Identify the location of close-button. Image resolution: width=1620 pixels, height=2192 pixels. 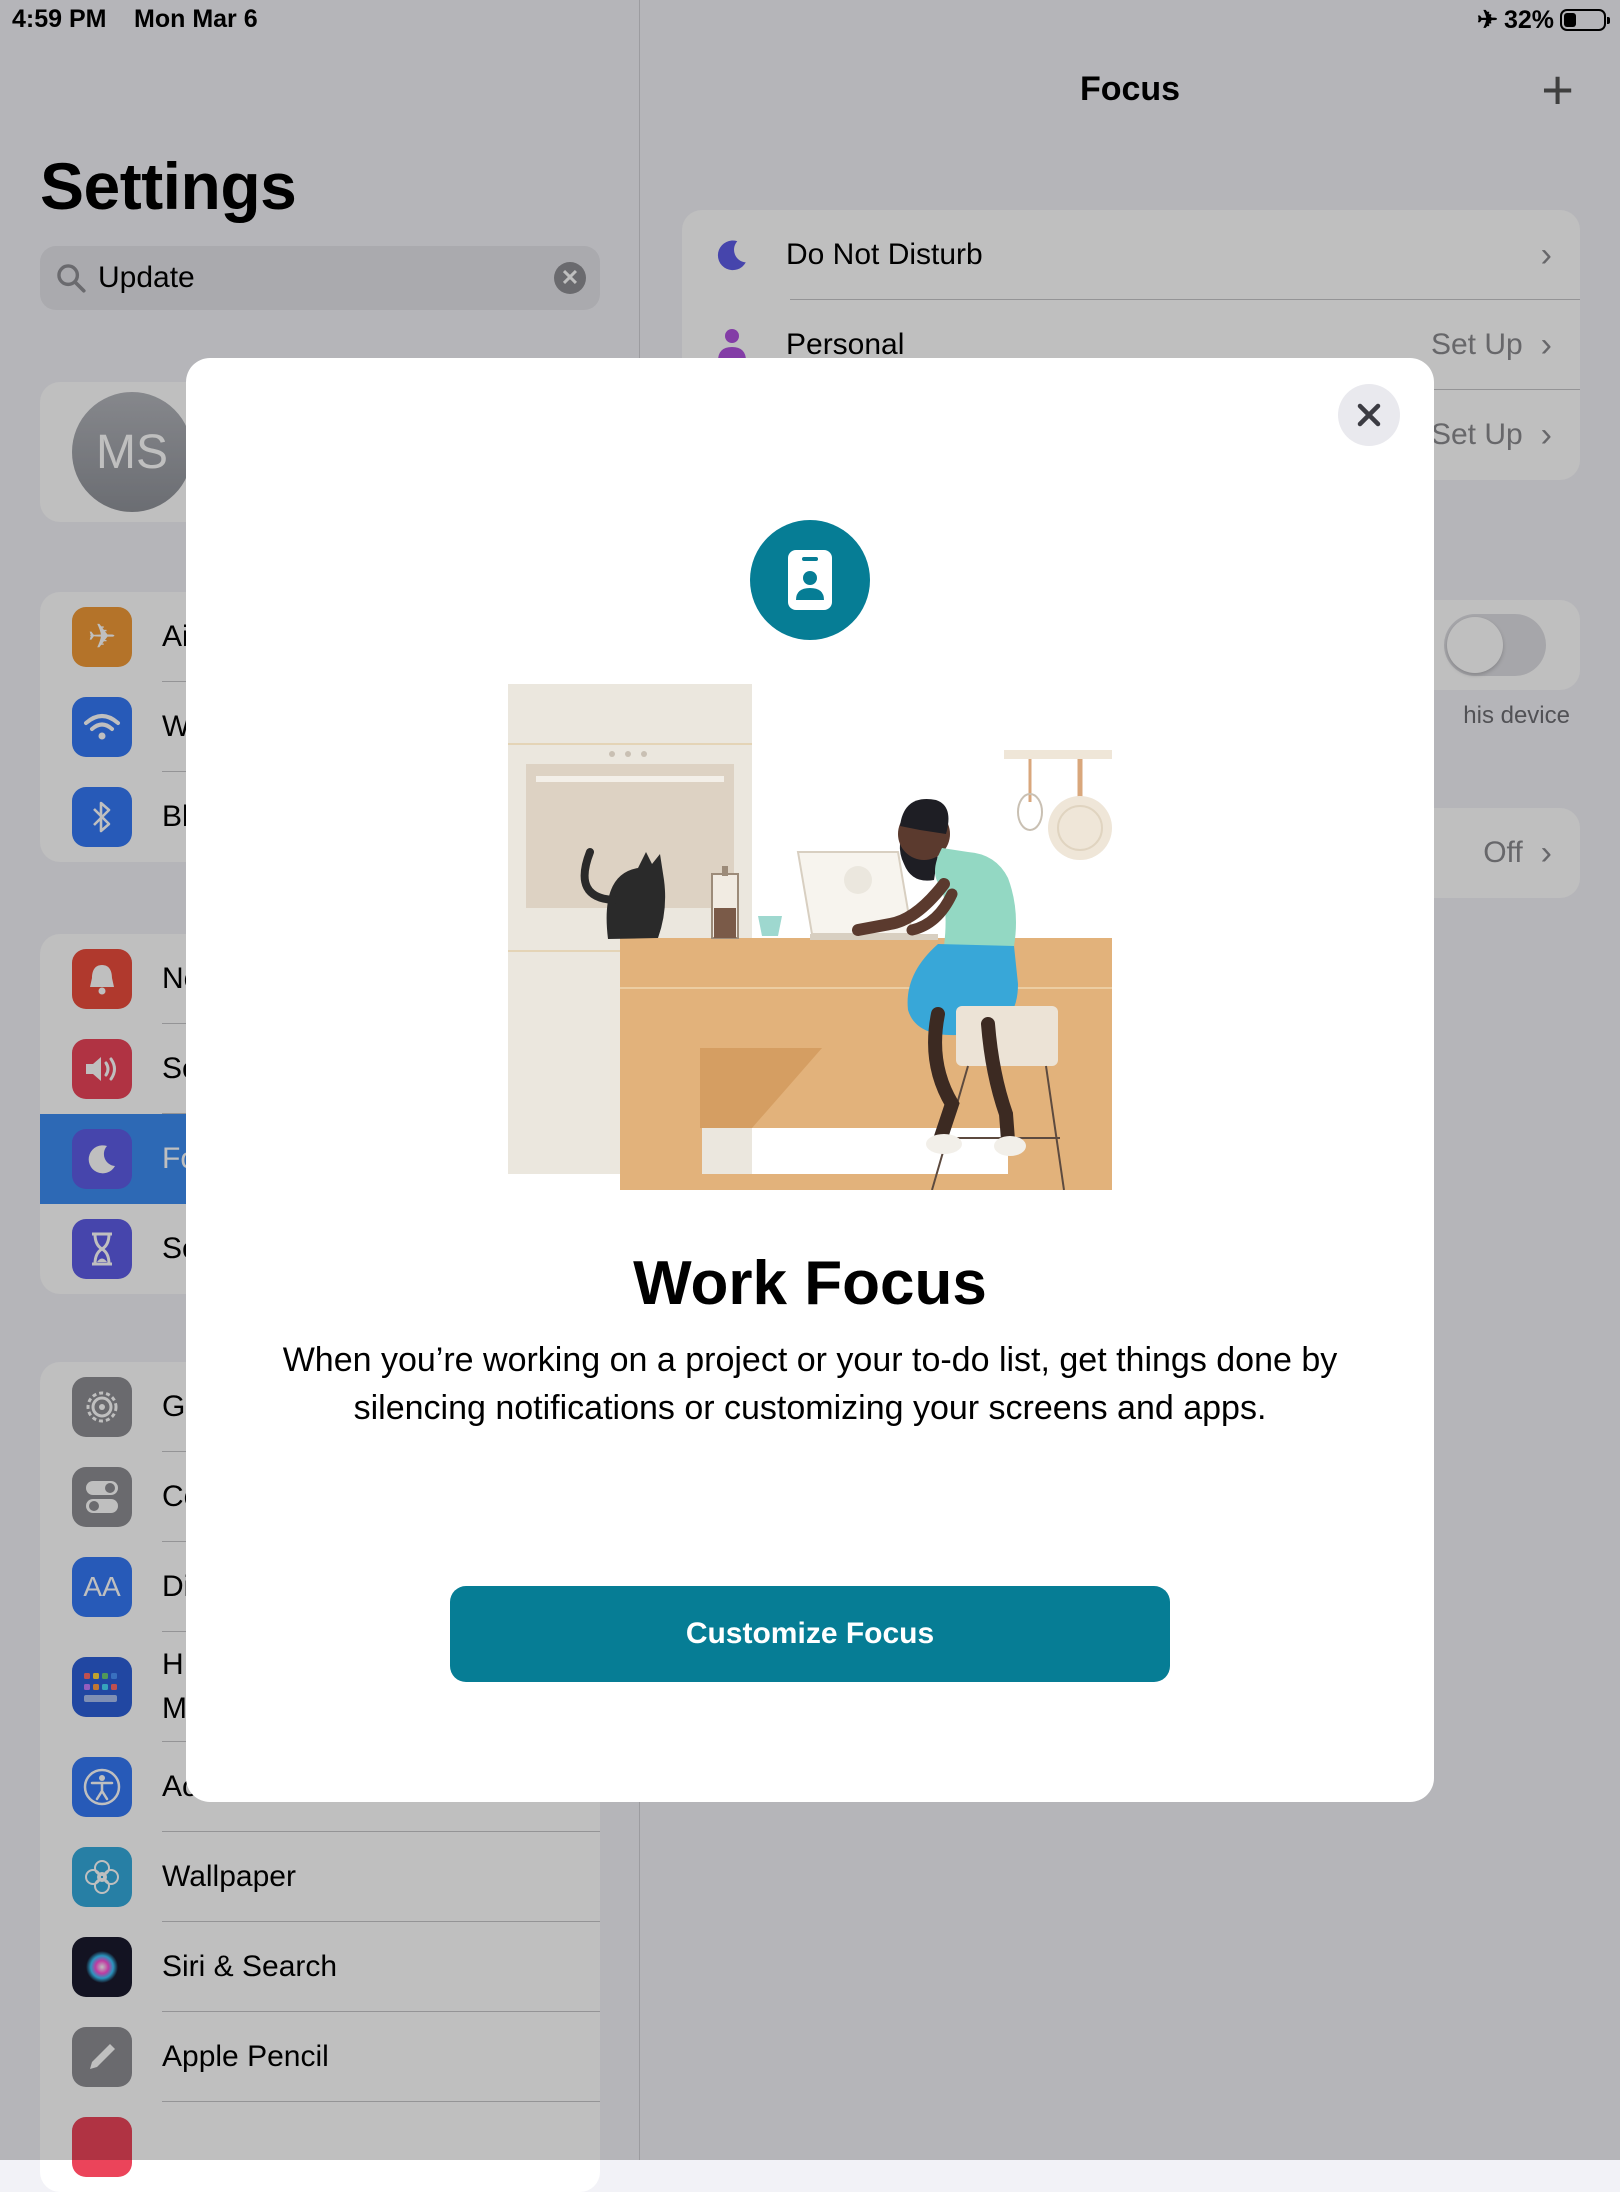
(1369, 415).